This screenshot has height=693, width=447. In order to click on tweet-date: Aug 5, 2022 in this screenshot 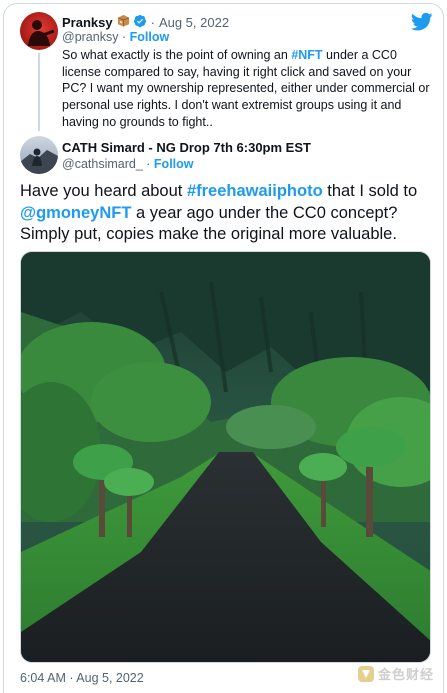, I will do `click(194, 22)`.